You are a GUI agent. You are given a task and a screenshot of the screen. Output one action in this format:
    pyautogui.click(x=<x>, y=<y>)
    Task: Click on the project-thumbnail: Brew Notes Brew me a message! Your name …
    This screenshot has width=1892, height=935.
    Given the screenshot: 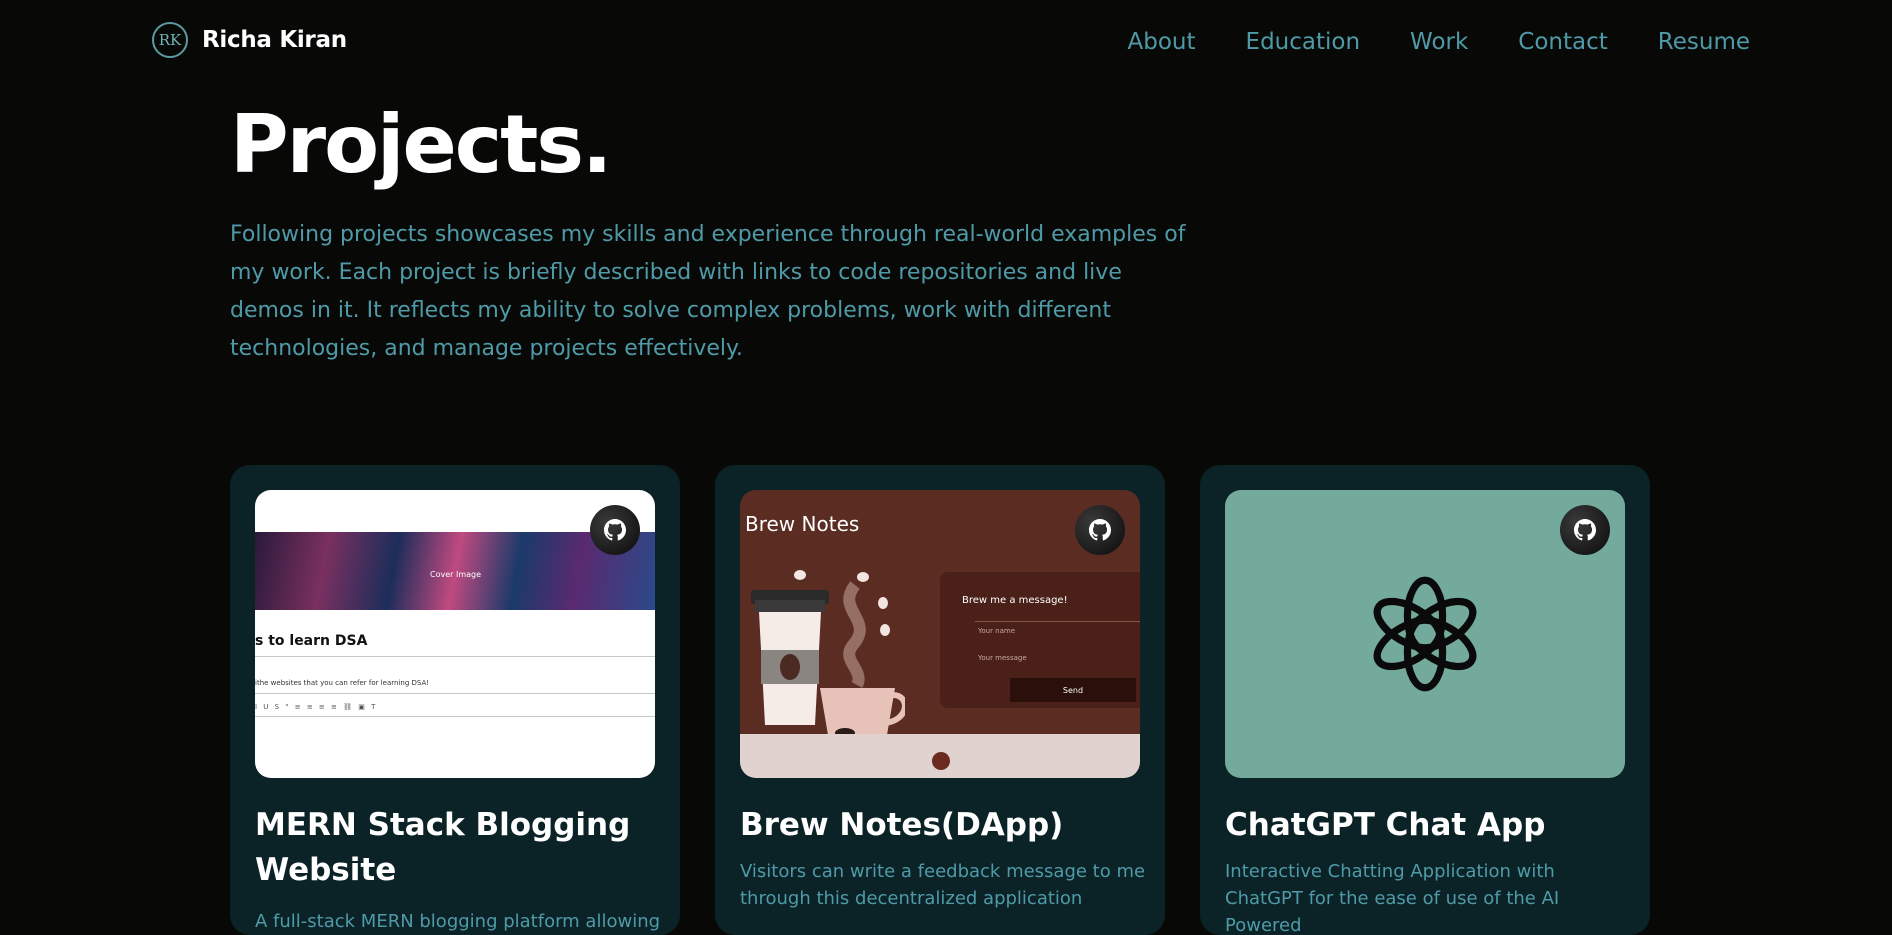 What is the action you would take?
    pyautogui.click(x=940, y=634)
    